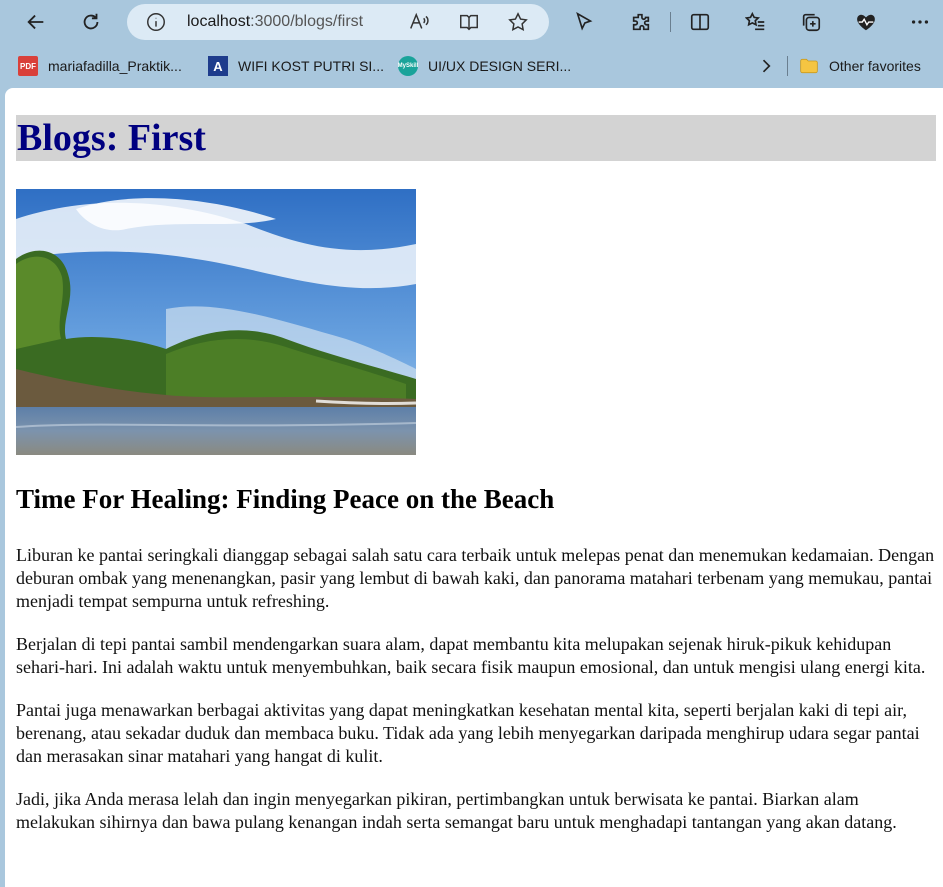 Image resolution: width=943 pixels, height=887 pixels. Describe the element at coordinates (787, 66) in the screenshot. I see `bookmarks-divider` at that location.